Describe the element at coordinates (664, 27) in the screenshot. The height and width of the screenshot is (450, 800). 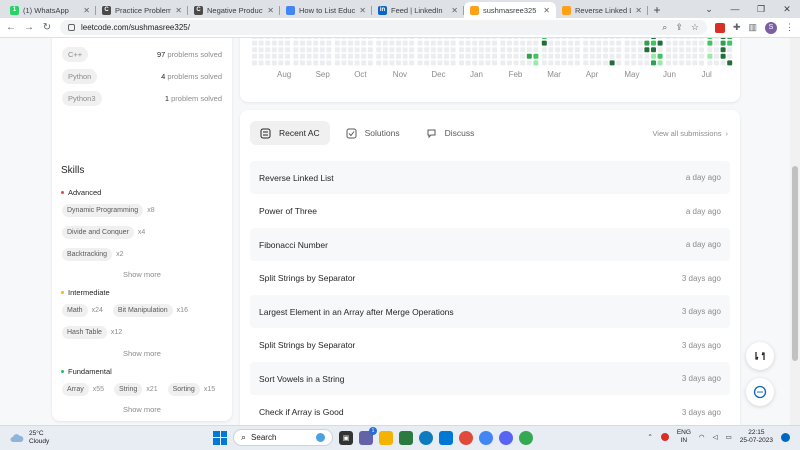
I see `zoom-icon: ⌕` at that location.